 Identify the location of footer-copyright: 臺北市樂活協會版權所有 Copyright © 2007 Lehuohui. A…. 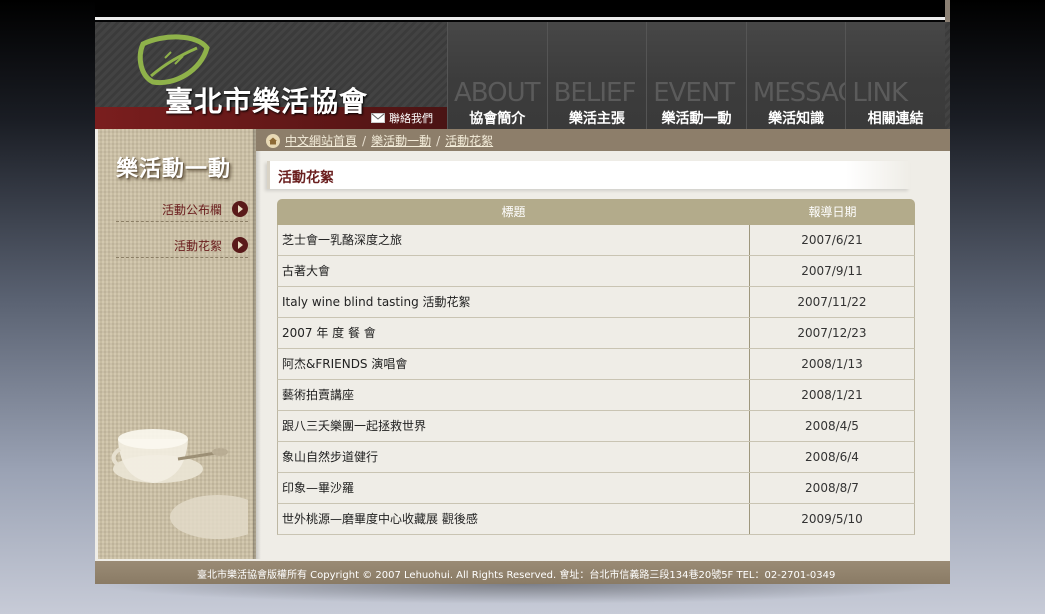
(516, 575).